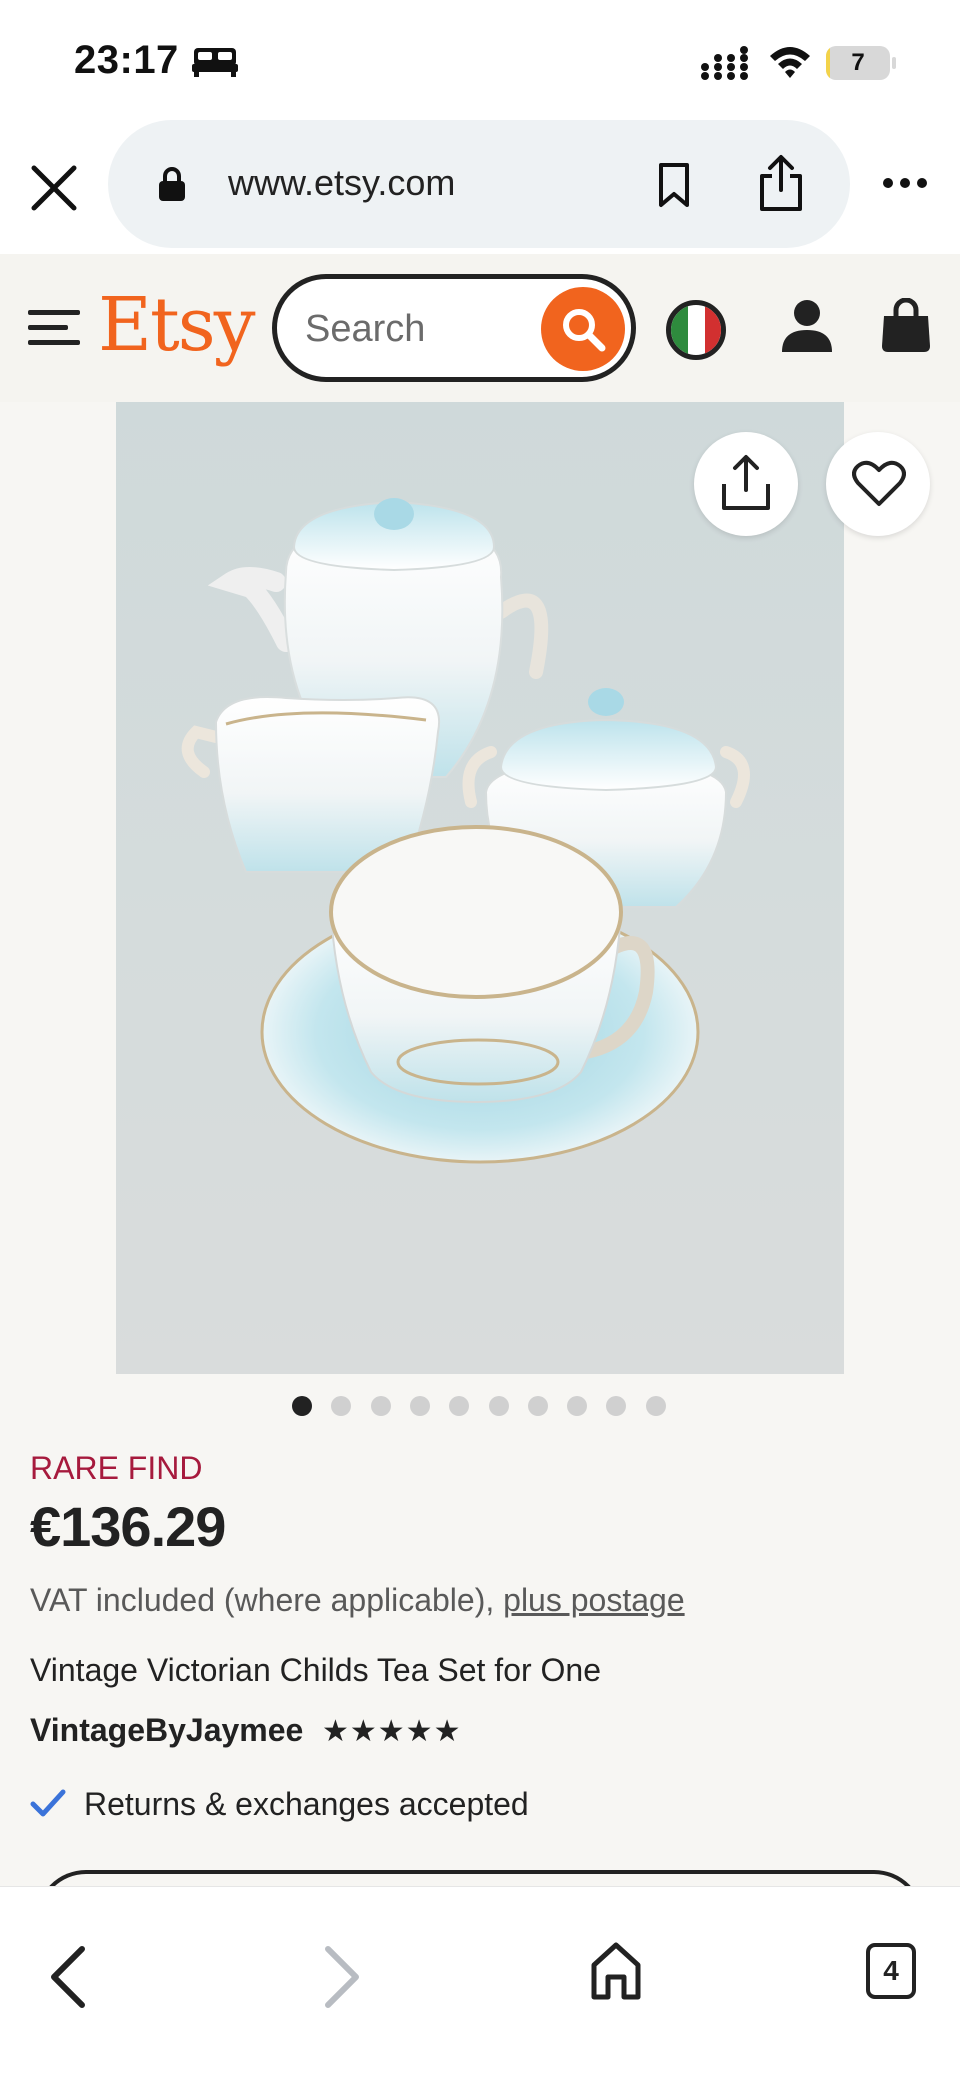 This screenshot has width=960, height=2078. I want to click on share-listing-button, so click(746, 484).